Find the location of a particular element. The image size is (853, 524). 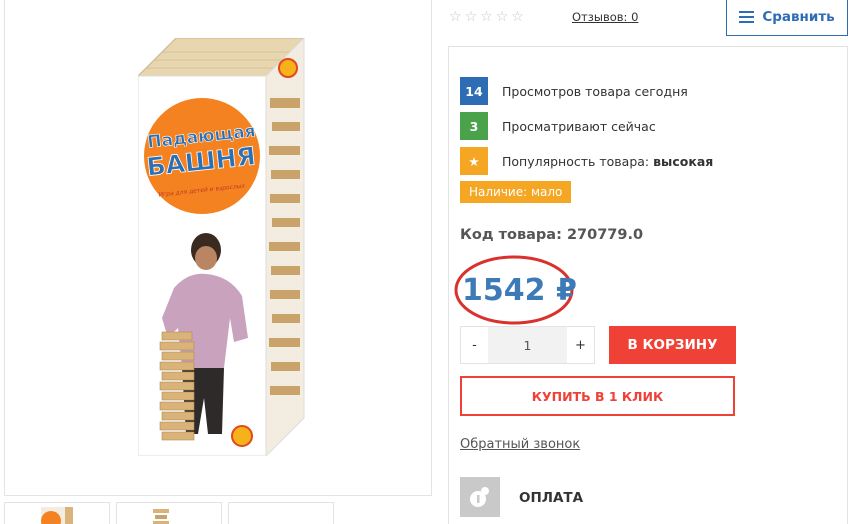

buy-one-click-button: КУПИТЬ В 1 КЛИК is located at coordinates (597, 396).